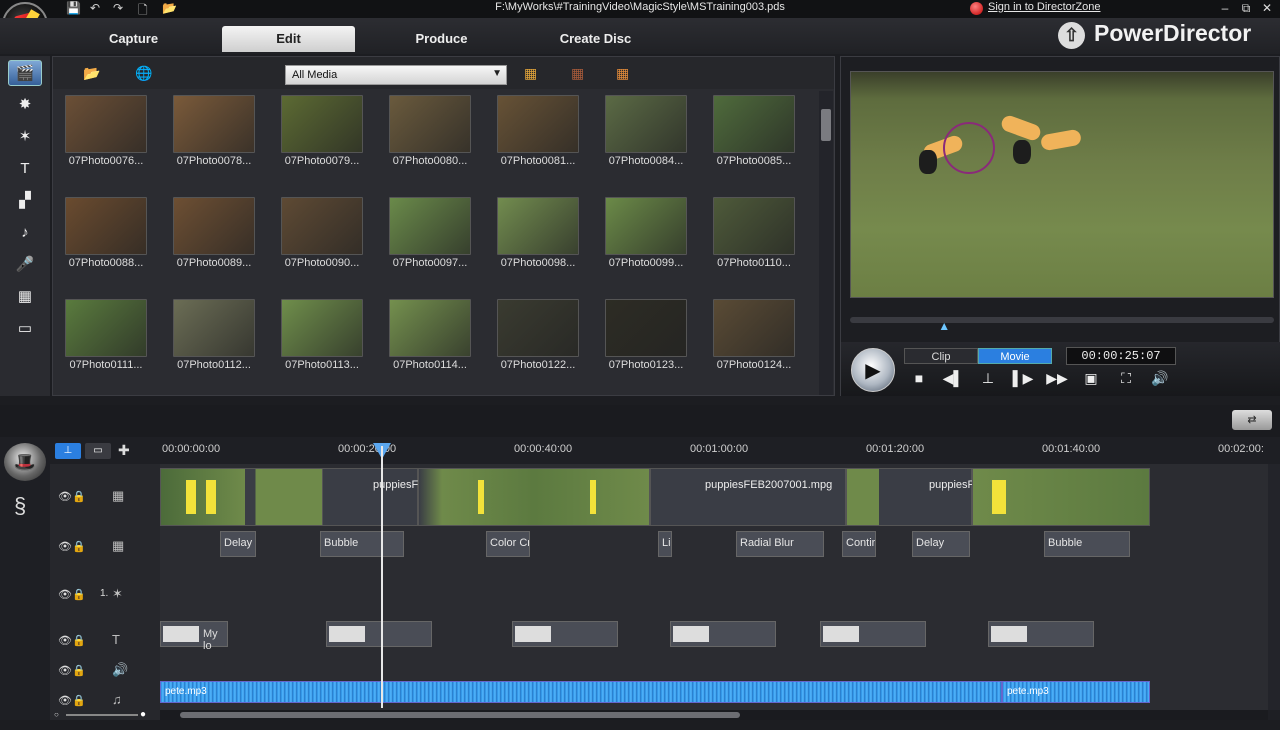 This screenshot has height=730, width=1280. Describe the element at coordinates (25, 137) in the screenshot. I see `pip-room-icon: ✶` at that location.